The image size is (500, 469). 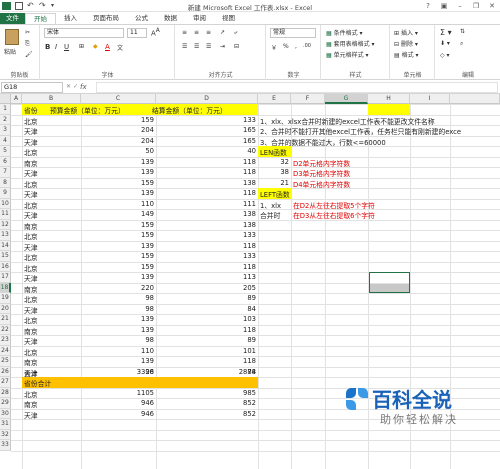 I want to click on select-all-corner, so click(x=5, y=99).